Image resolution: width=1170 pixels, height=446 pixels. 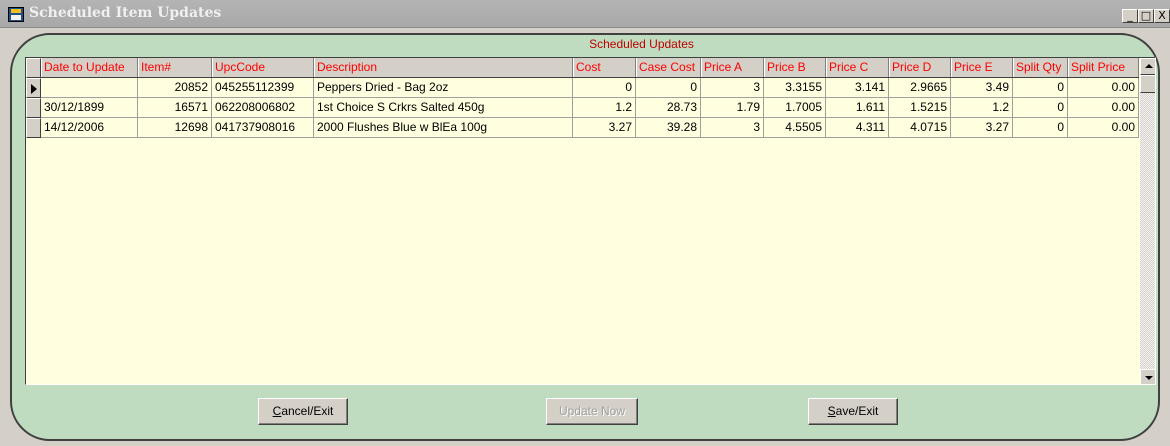 I want to click on column-header-price-c: Price C, so click(x=857, y=67).